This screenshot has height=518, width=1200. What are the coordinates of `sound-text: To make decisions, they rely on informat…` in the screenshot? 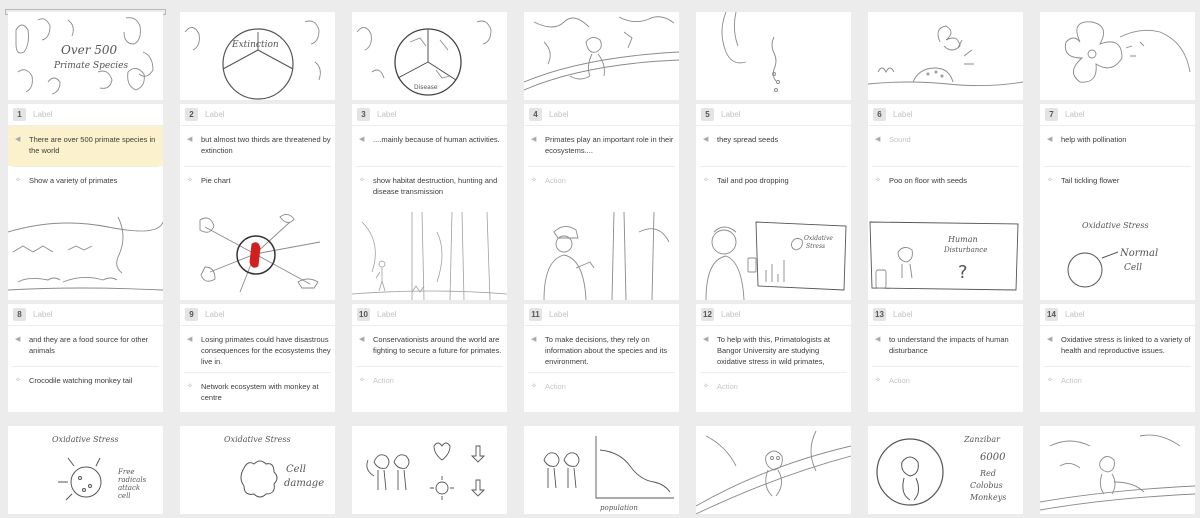 It's located at (606, 350).